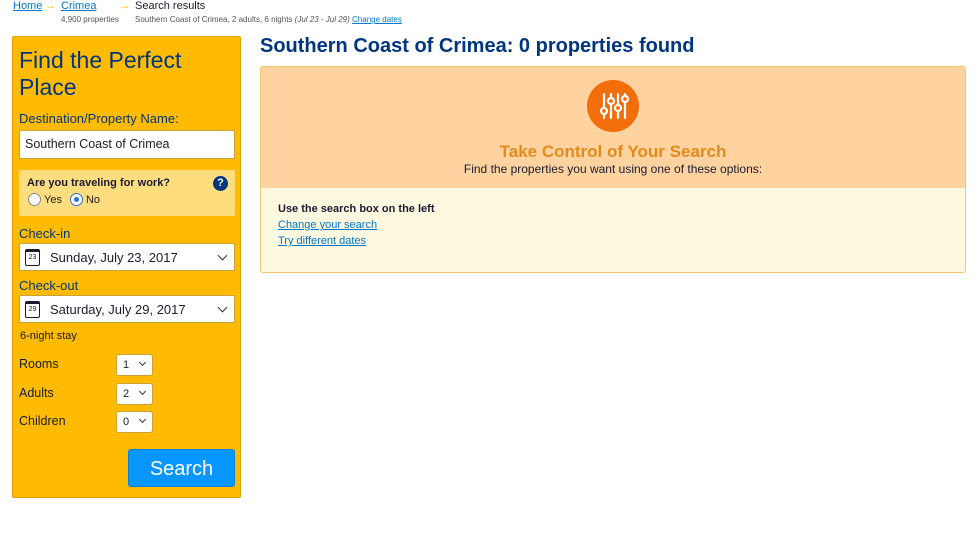 Image resolution: width=980 pixels, height=539 pixels. I want to click on search-button: Search, so click(181, 468).